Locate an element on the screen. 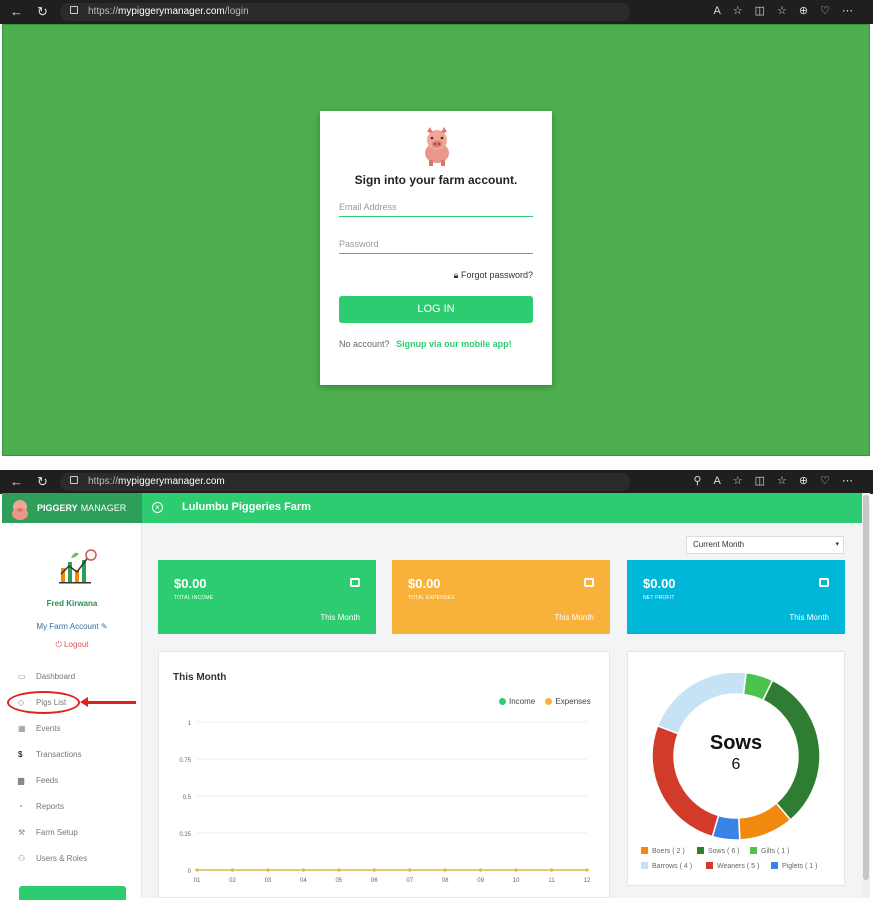 The image size is (873, 900). pie-slice-barrows is located at coordinates (701, 703).